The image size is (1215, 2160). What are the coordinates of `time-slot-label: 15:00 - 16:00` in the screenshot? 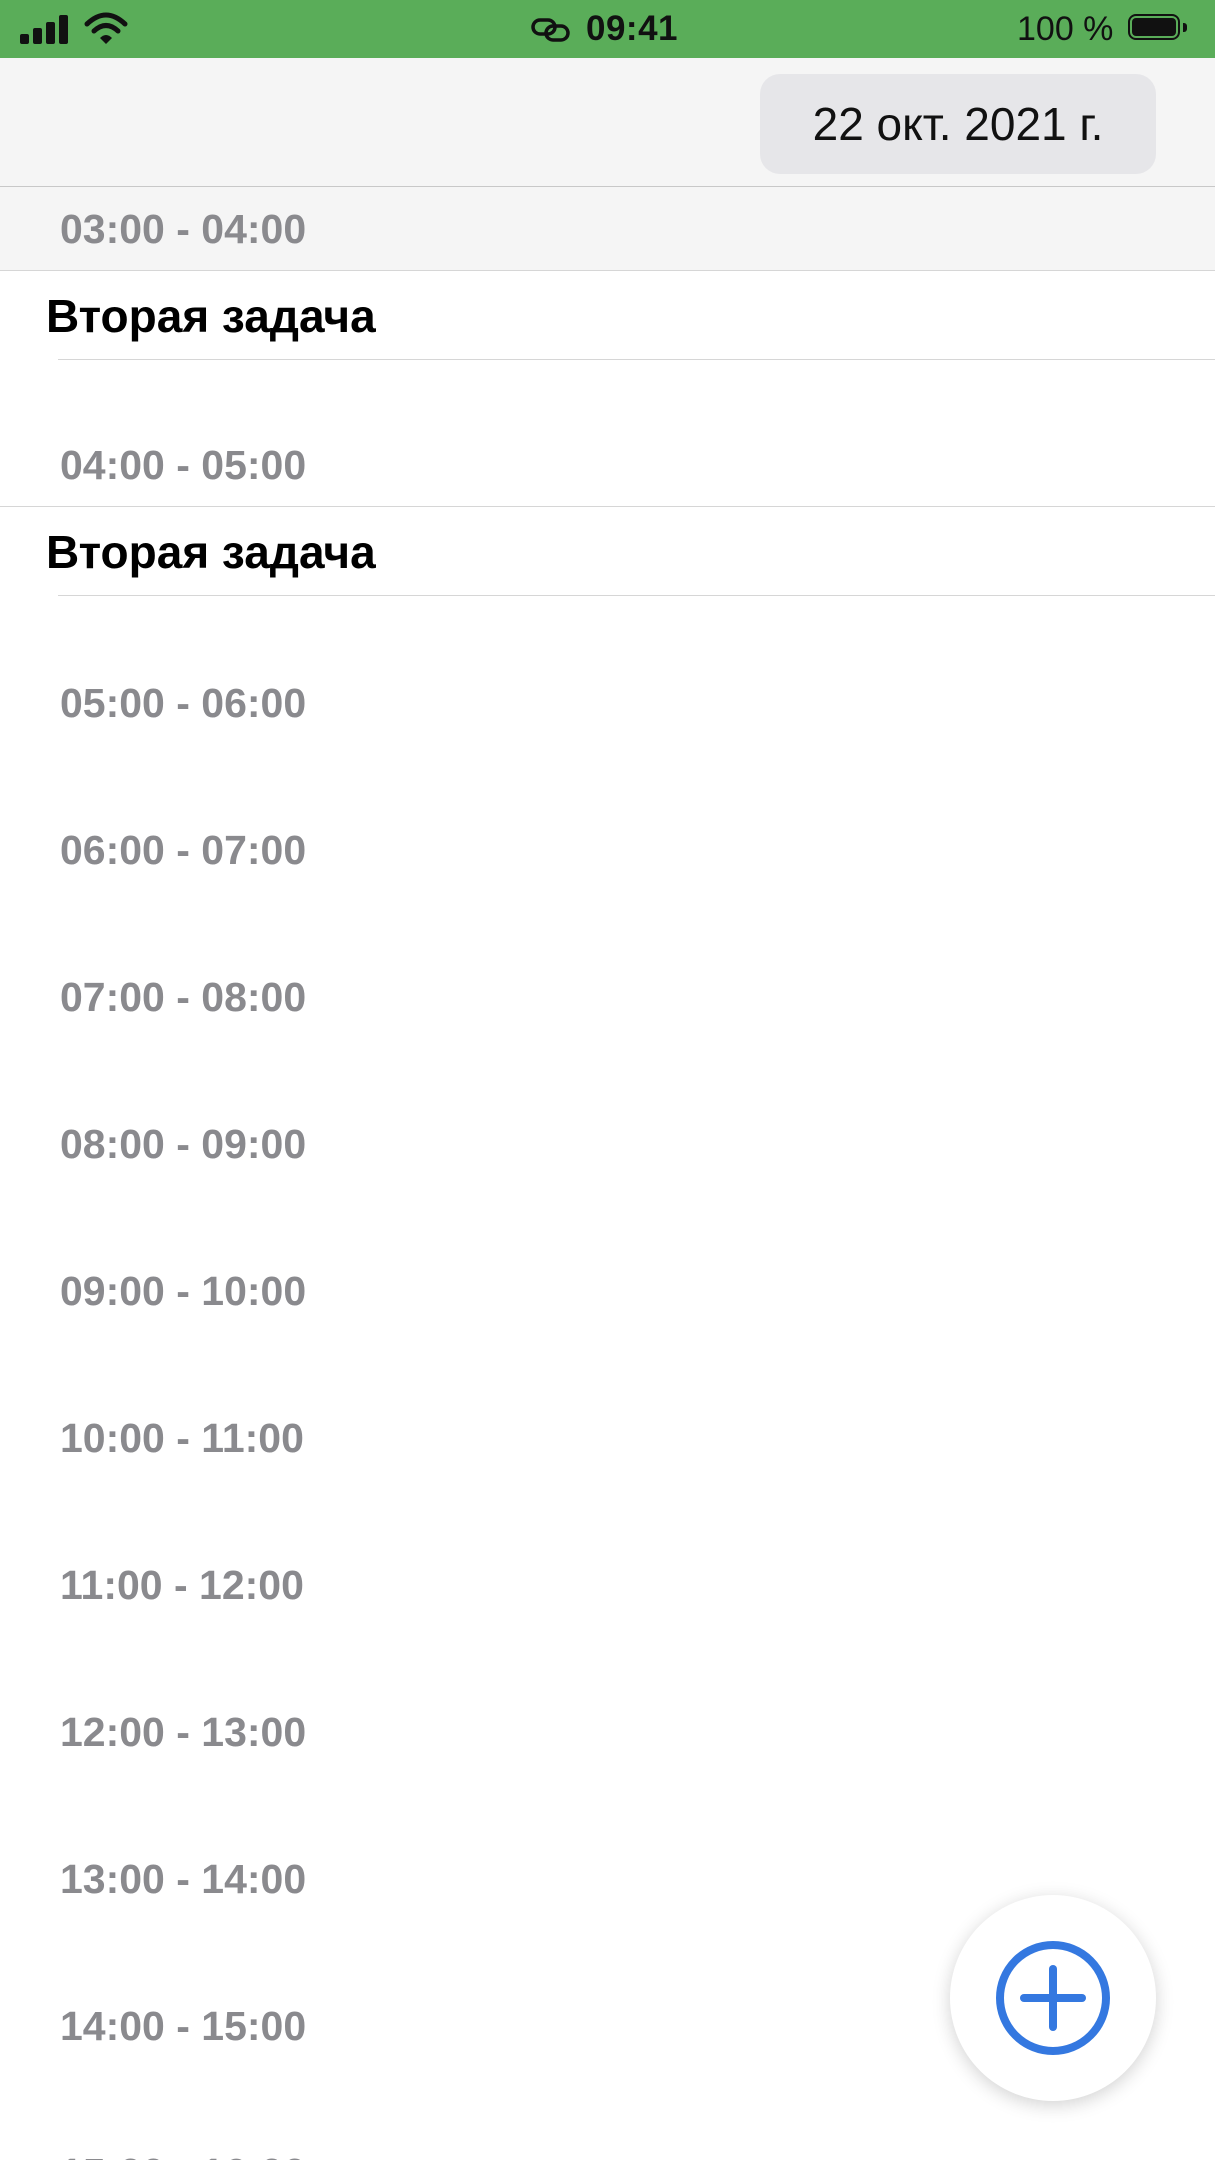 It's located at (183, 2155).